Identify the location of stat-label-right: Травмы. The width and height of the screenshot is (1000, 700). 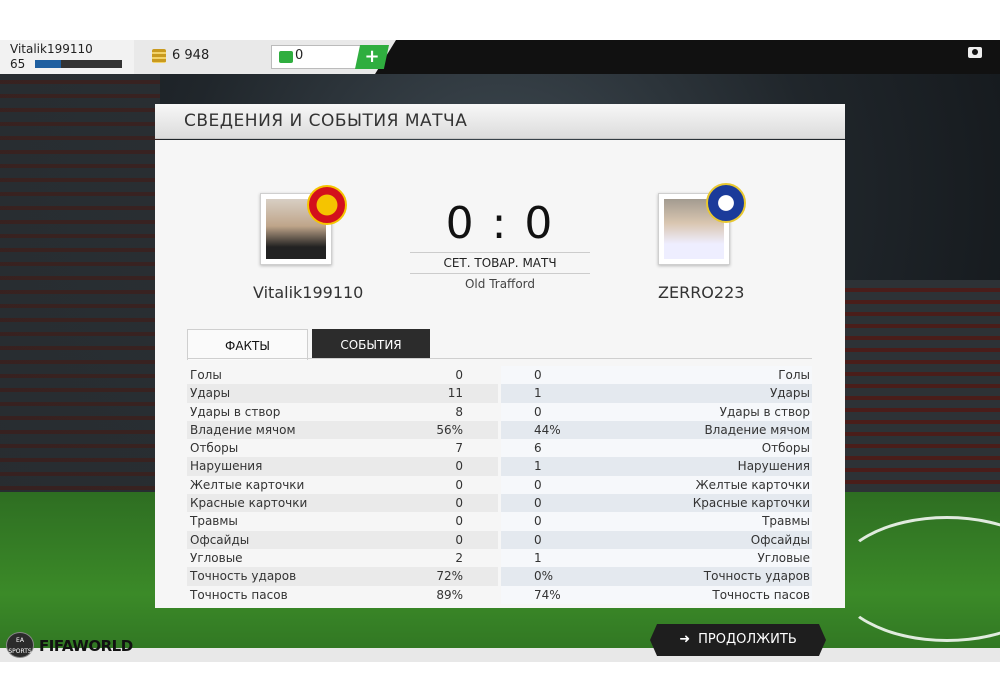
(786, 521).